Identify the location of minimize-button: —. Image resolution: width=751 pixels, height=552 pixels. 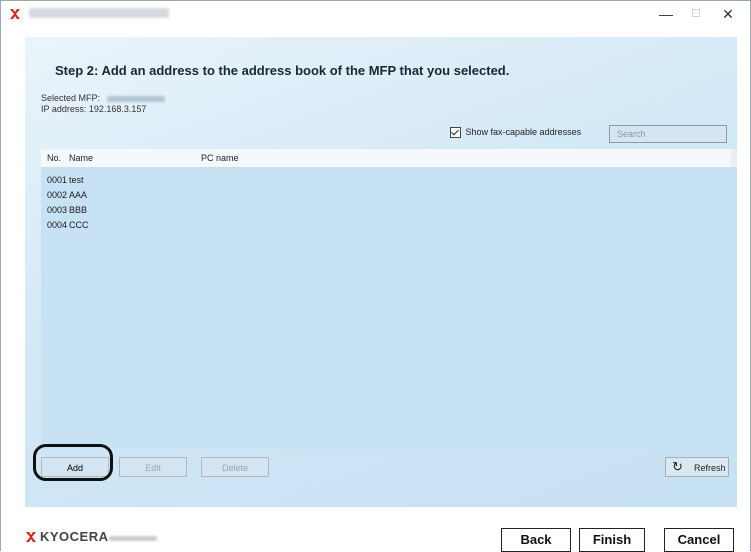
(666, 14).